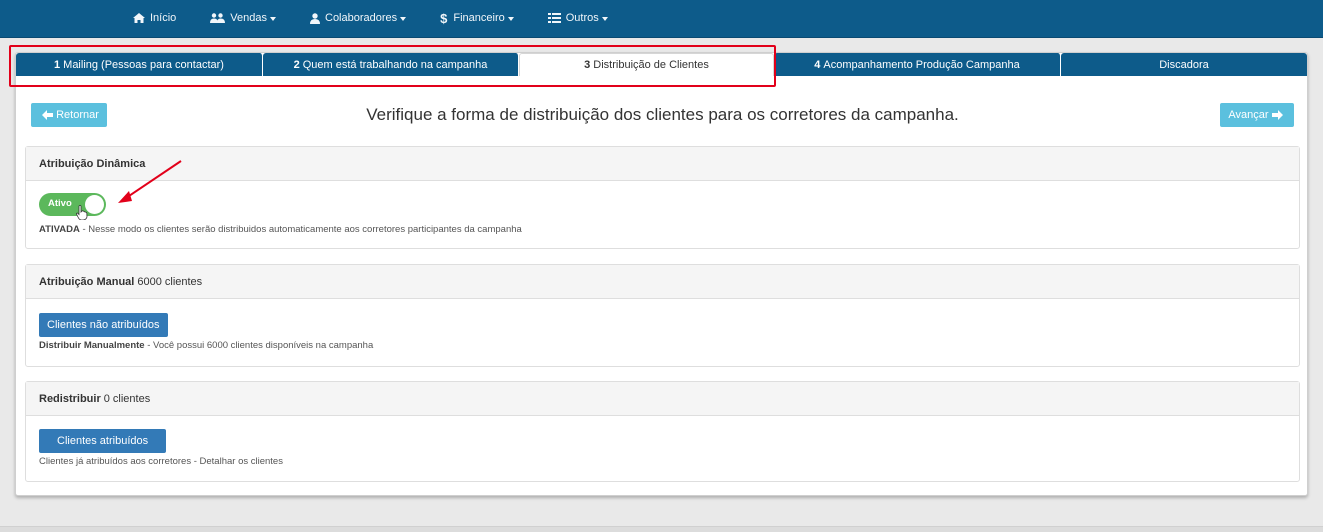  Describe the element at coordinates (163, 18) in the screenshot. I see `nav-item-label: Início` at that location.